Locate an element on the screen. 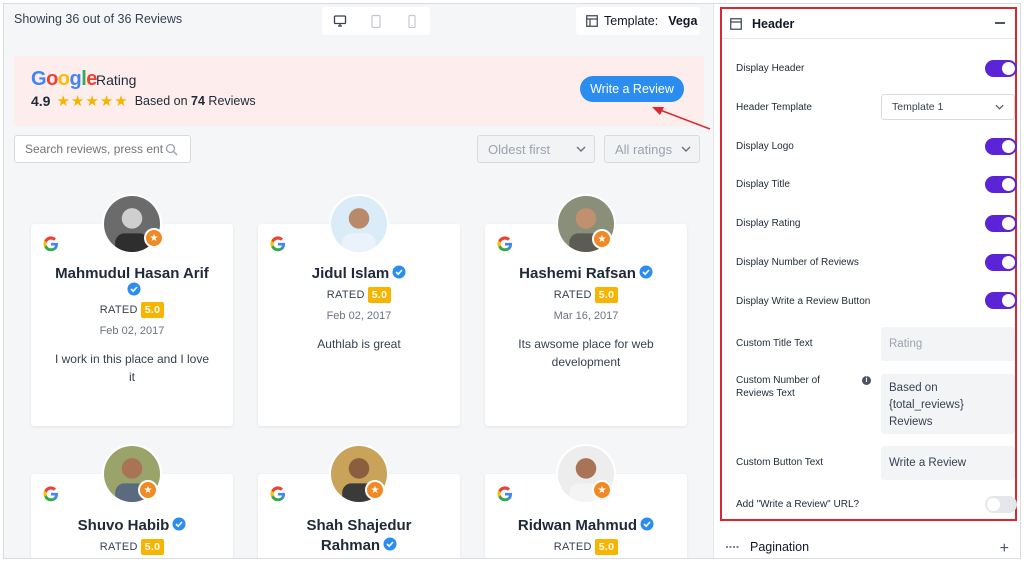  pagination-title: Pagination is located at coordinates (780, 547).